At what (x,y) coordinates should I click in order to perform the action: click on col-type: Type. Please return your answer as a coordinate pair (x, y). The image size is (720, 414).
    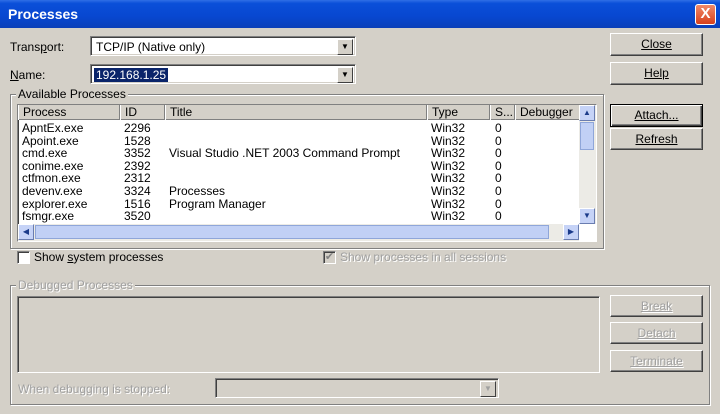
    Looking at the image, I should click on (458, 112).